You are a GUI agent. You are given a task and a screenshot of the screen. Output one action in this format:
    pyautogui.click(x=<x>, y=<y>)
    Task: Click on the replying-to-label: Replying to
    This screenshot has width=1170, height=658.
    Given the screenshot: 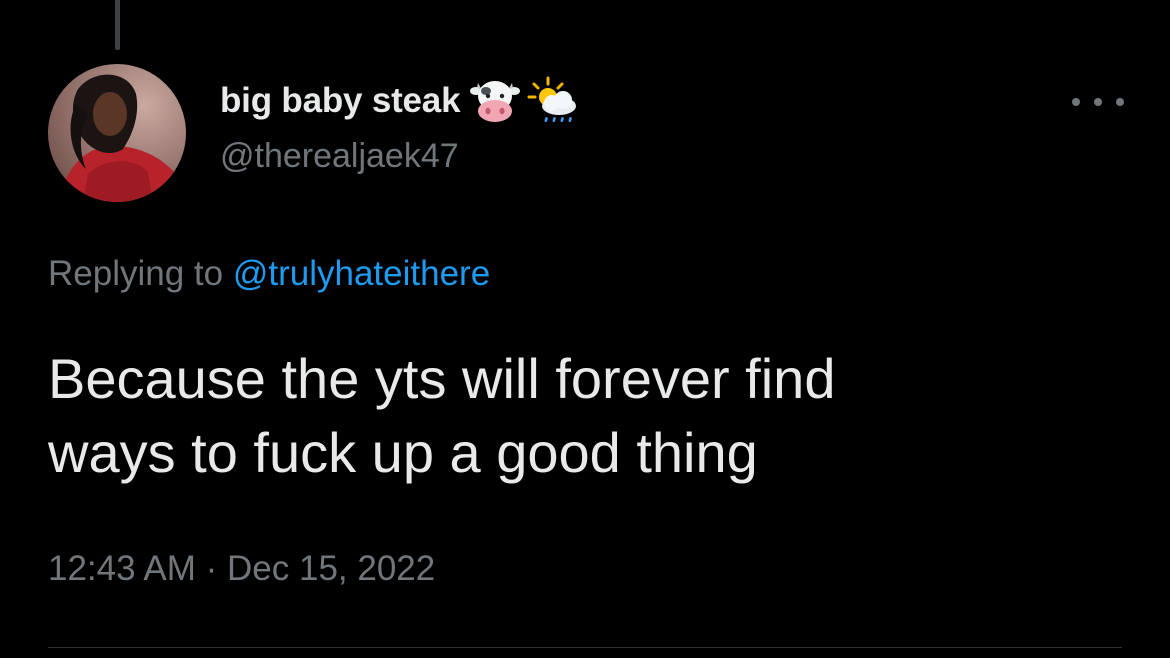 What is the action you would take?
    pyautogui.click(x=136, y=273)
    